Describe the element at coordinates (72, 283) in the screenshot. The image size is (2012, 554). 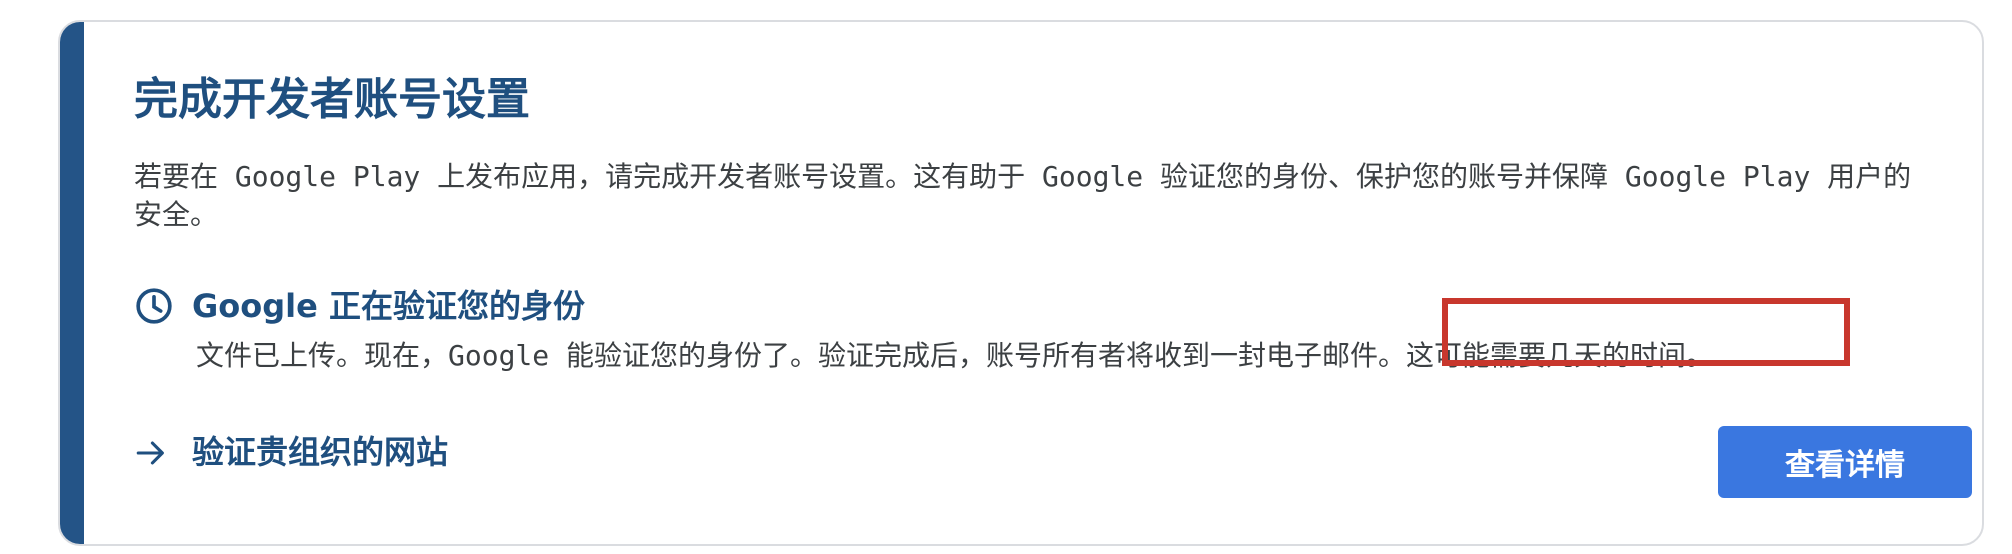
I see `card-accent-bar` at that location.